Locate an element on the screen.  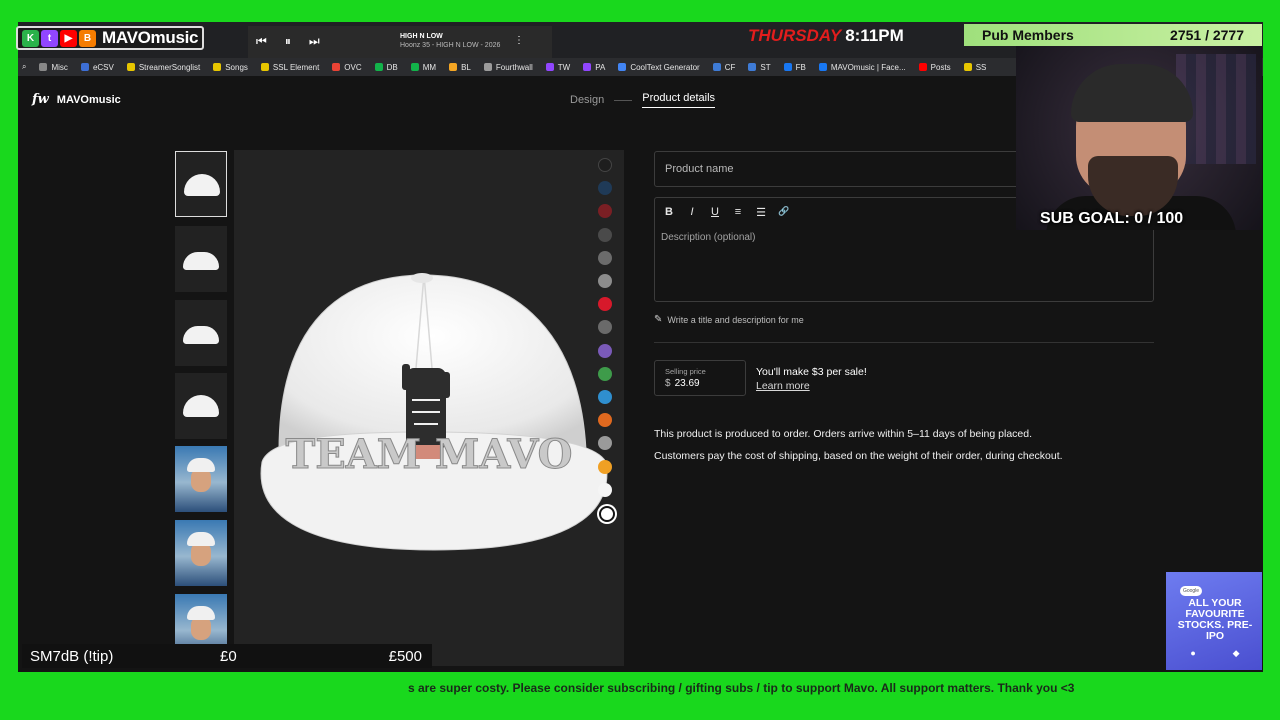
day-time: THURSDAY 8:11PM is located at coordinates (826, 36).